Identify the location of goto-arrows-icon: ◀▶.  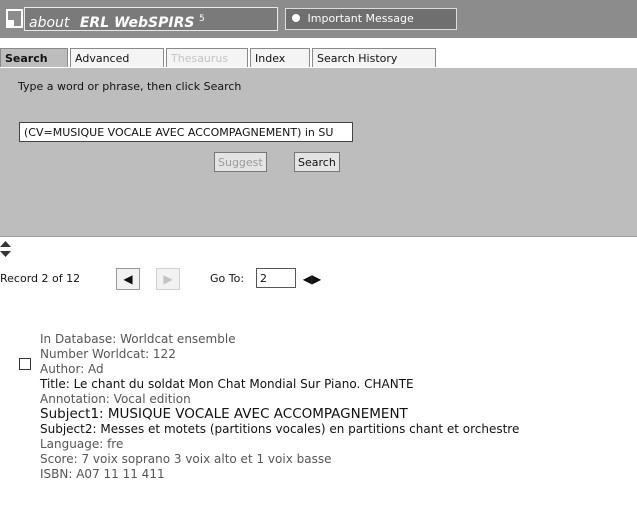
(312, 279).